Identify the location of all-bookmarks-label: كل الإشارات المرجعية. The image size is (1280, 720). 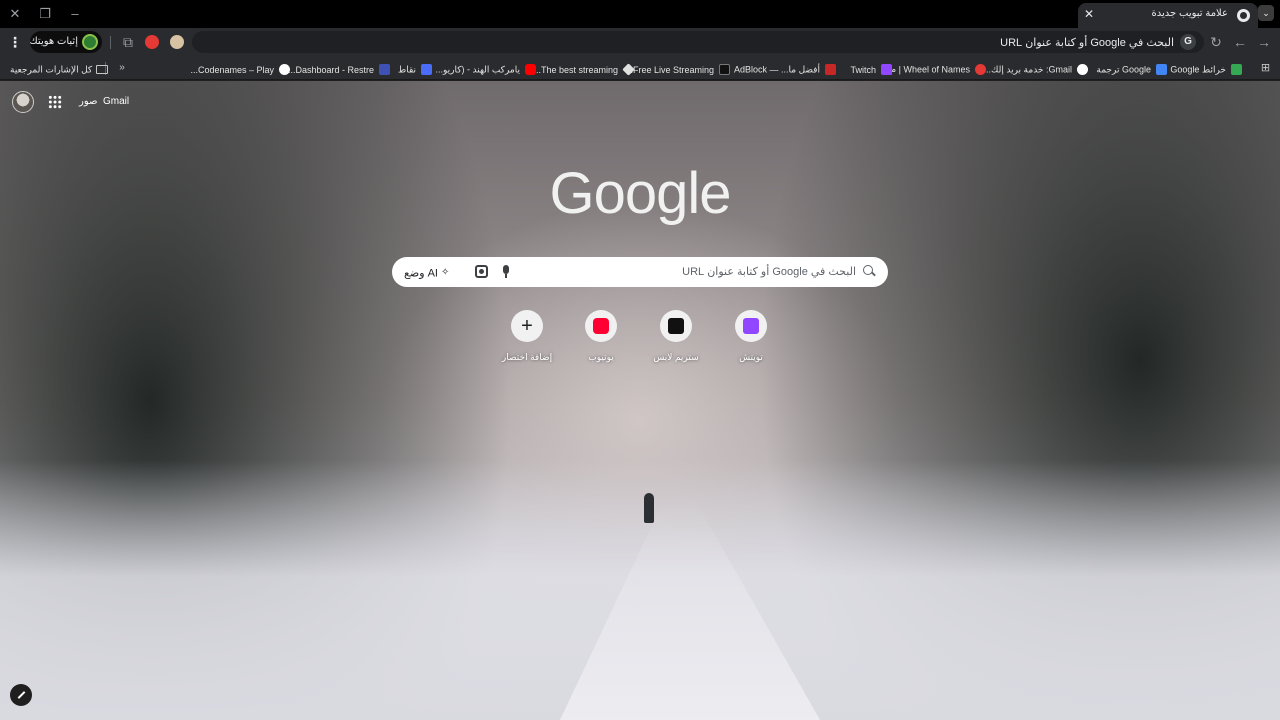
(51, 69).